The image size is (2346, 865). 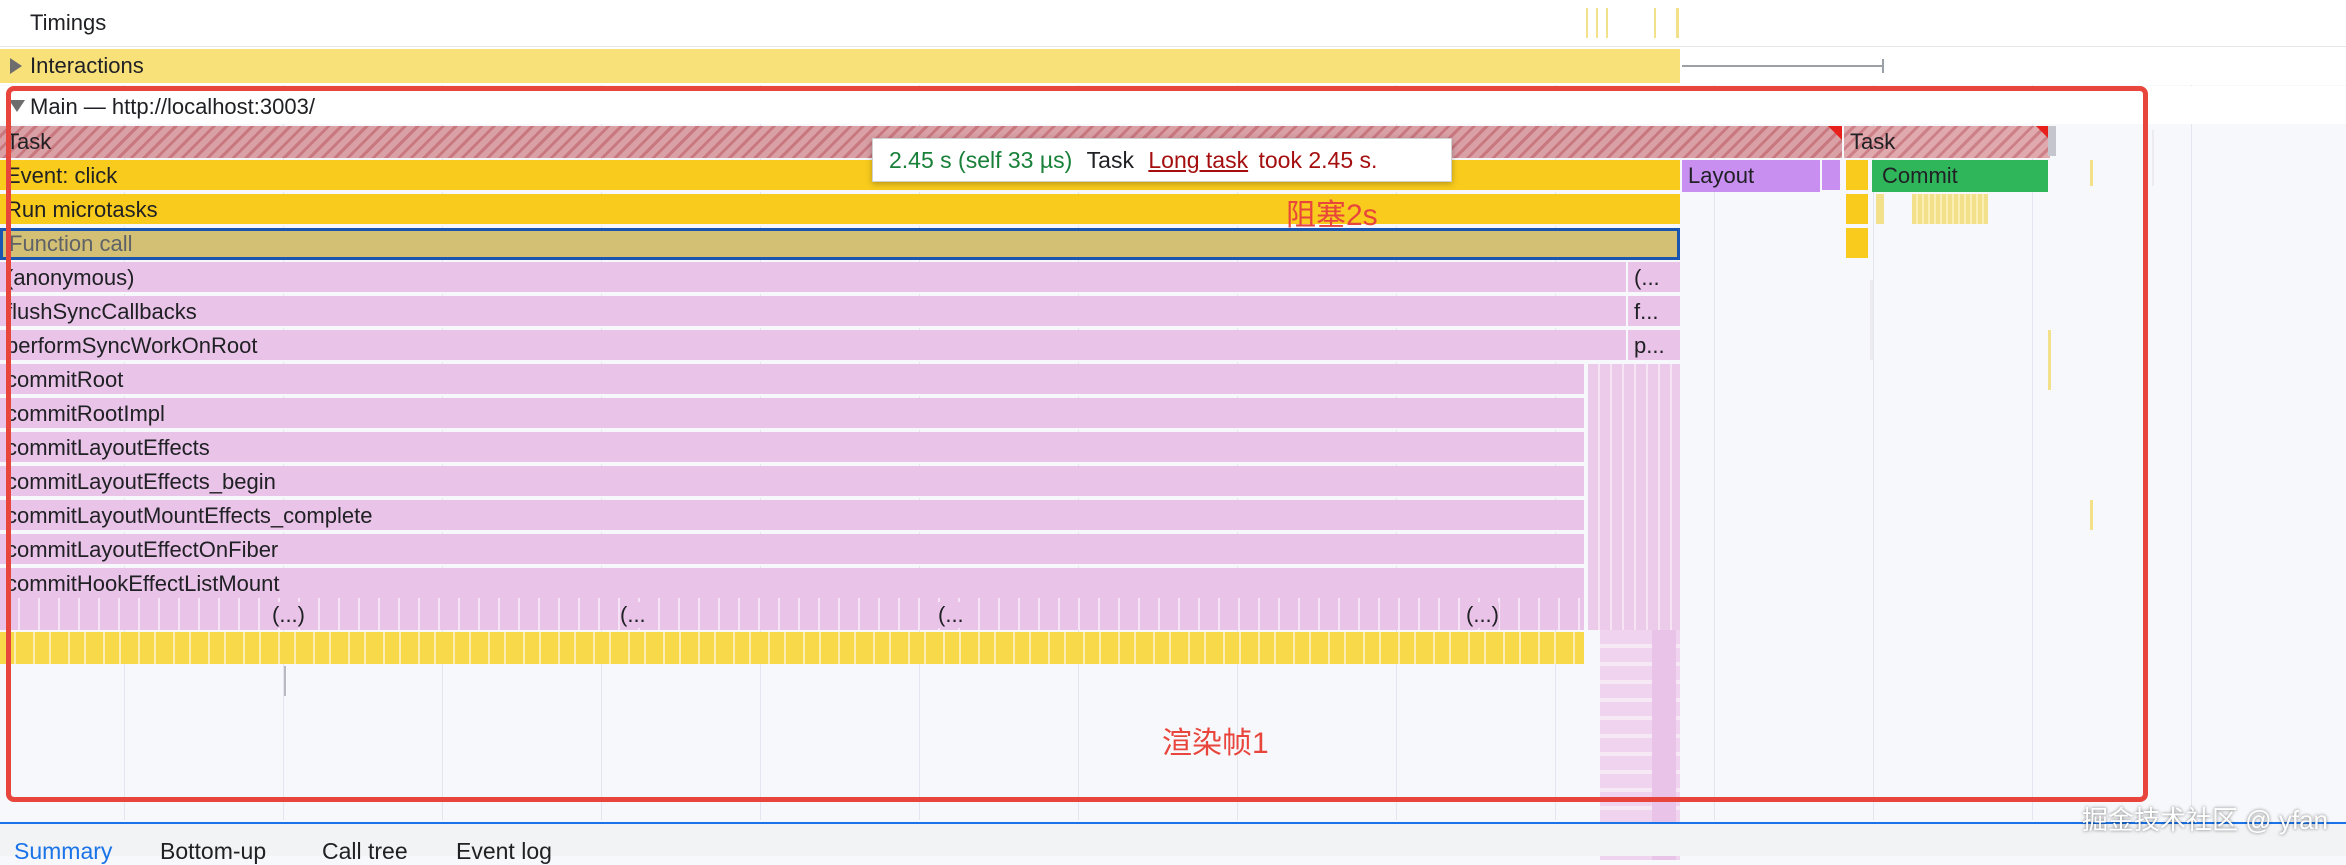 What do you see at coordinates (1782, 66) in the screenshot?
I see `interaction-whisker` at bounding box center [1782, 66].